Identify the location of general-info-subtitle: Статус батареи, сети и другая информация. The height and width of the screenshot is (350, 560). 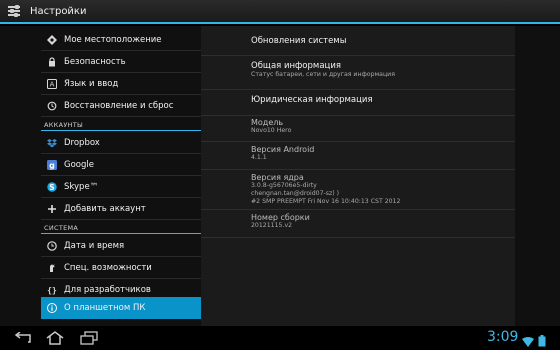
(323, 74).